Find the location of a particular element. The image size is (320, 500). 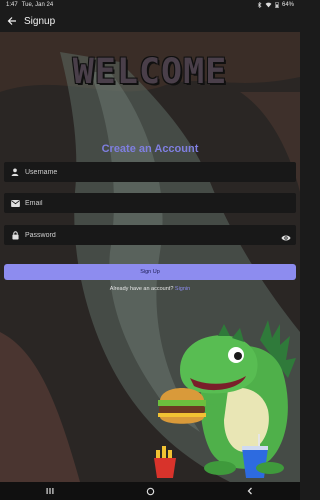

login-prompt-text: Already have an account? is located at coordinates (141, 289).